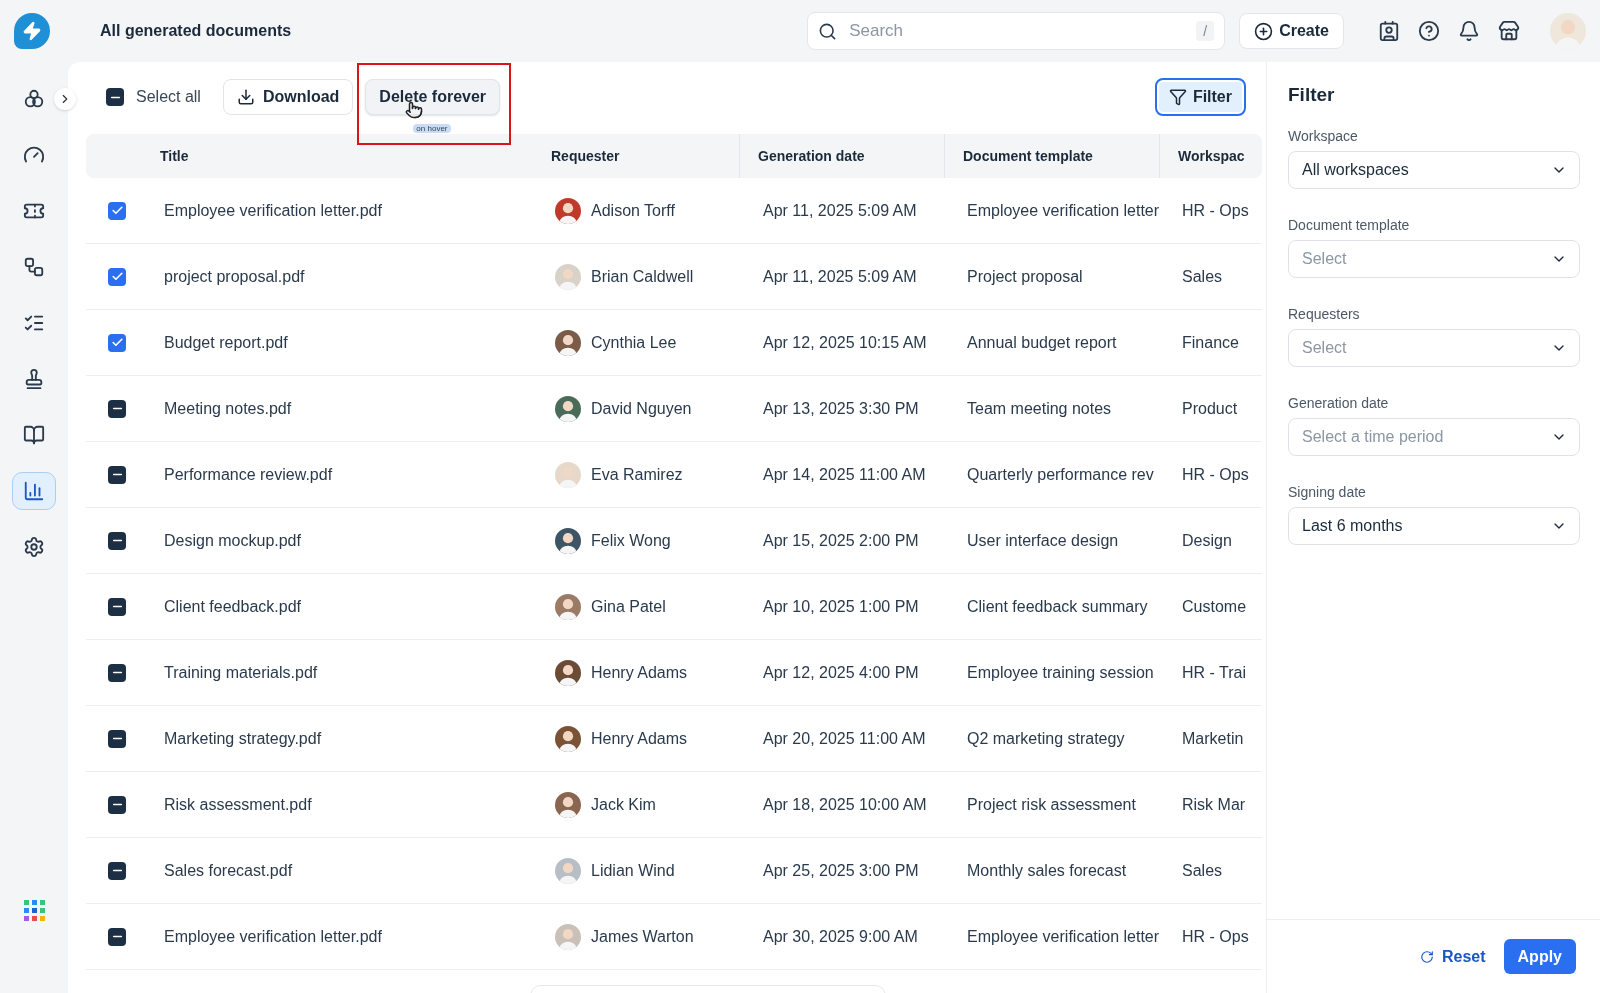  I want to click on store-icon, so click(1509, 31).